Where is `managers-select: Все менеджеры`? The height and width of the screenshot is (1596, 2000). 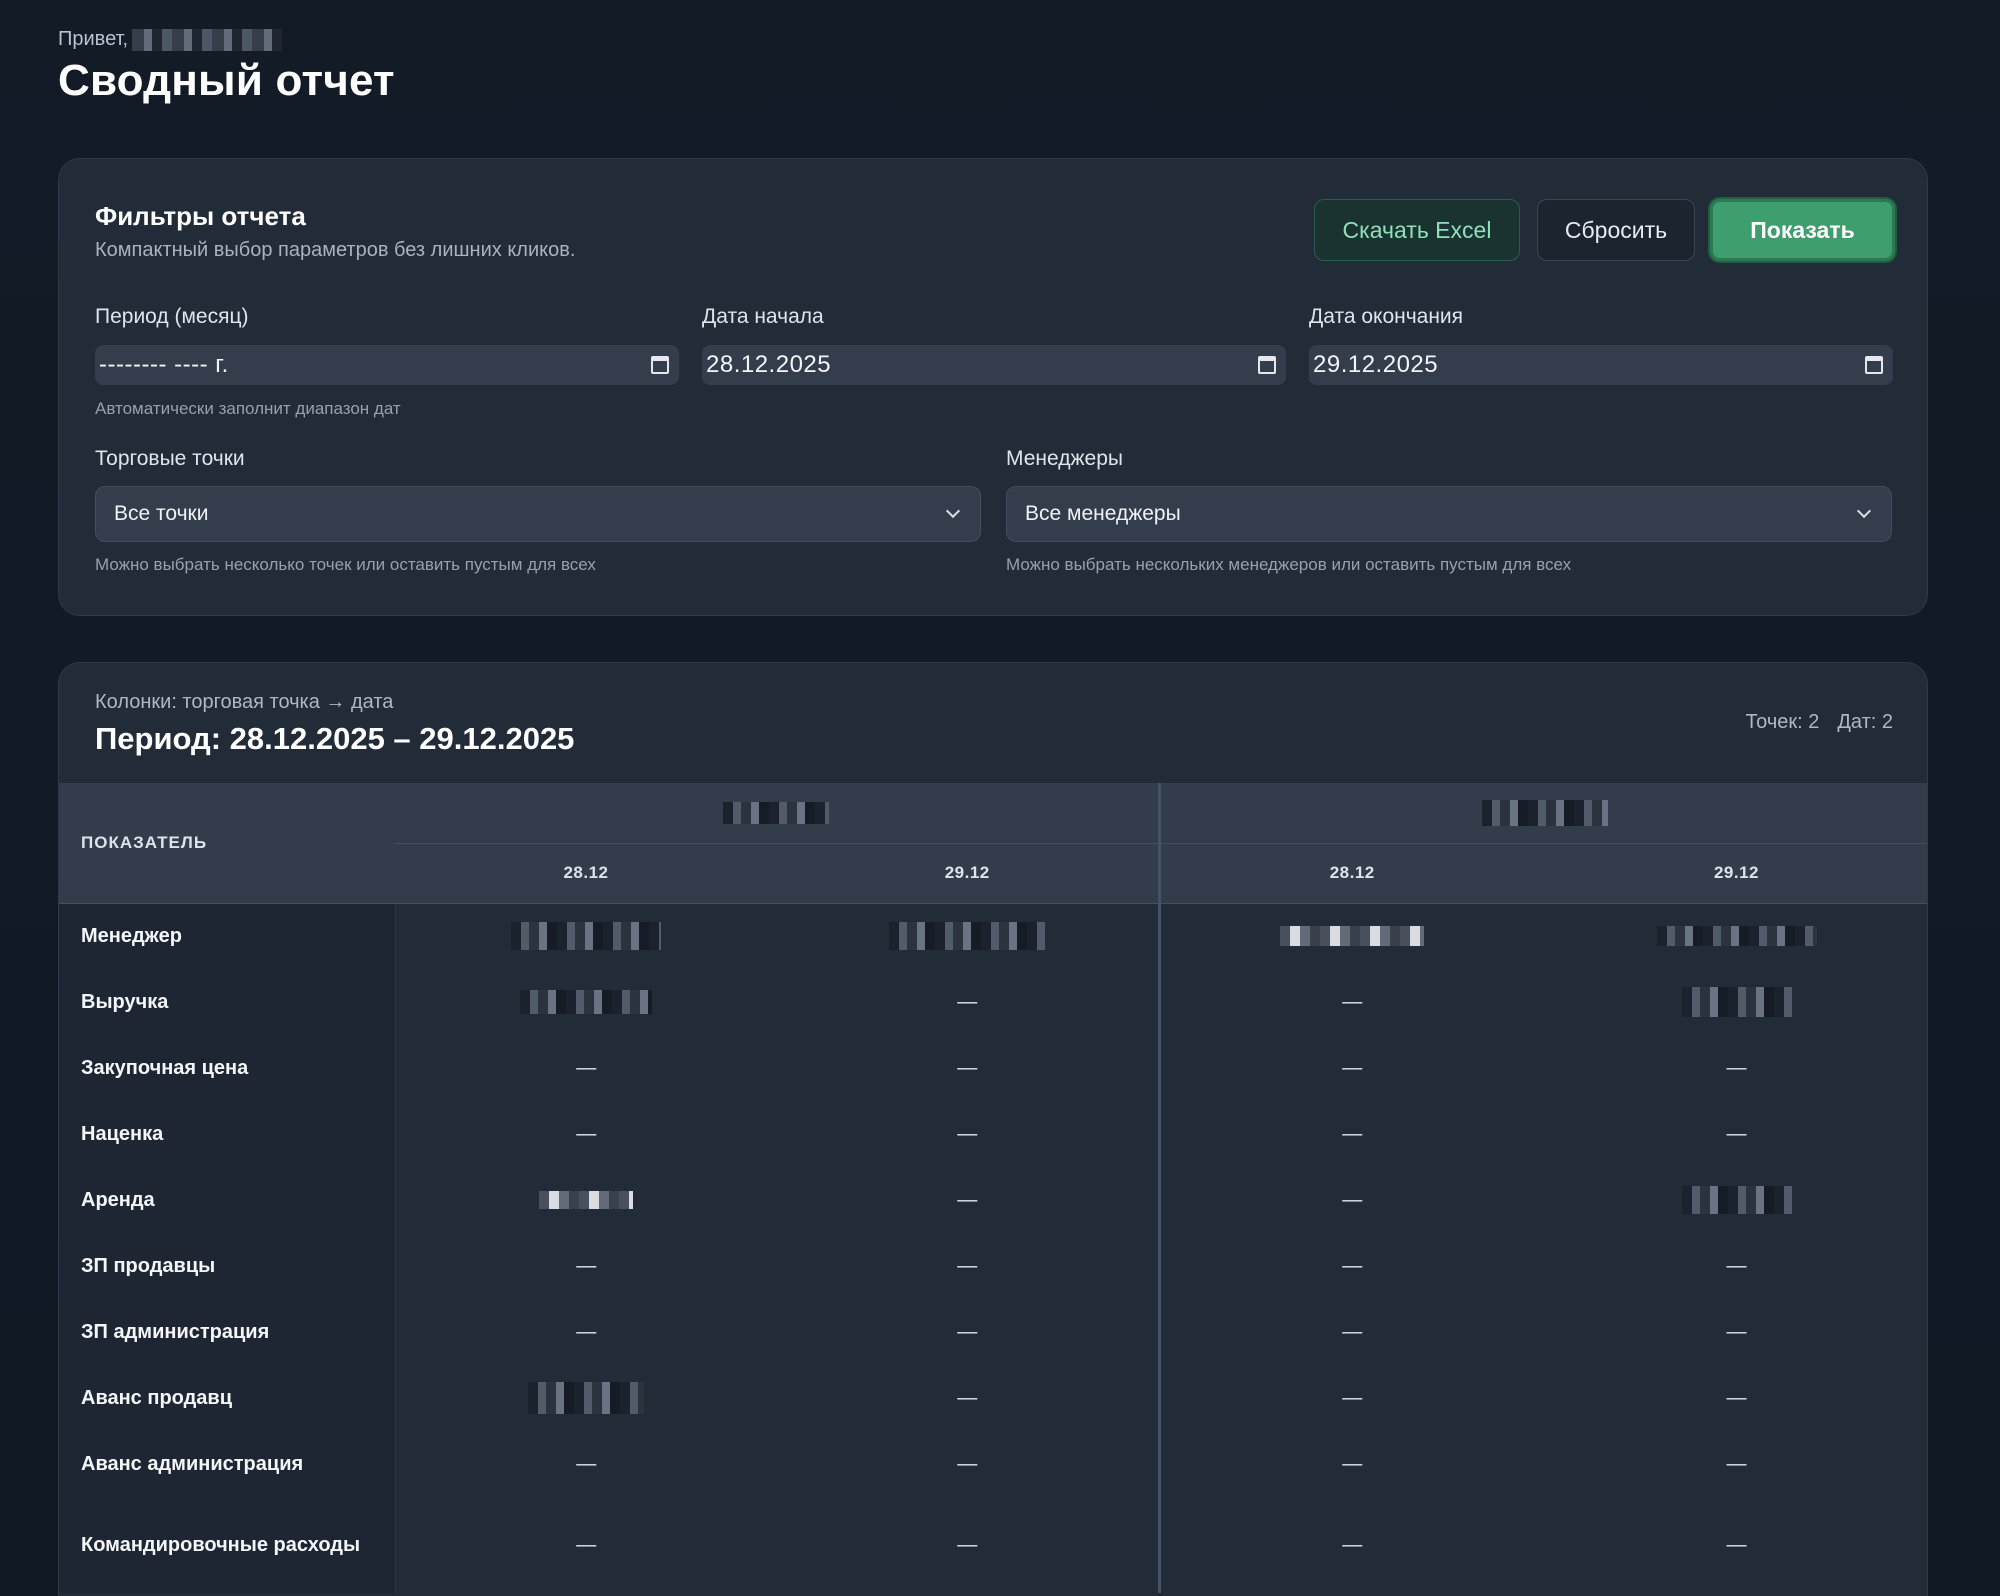 managers-select: Все менеджеры is located at coordinates (1449, 514).